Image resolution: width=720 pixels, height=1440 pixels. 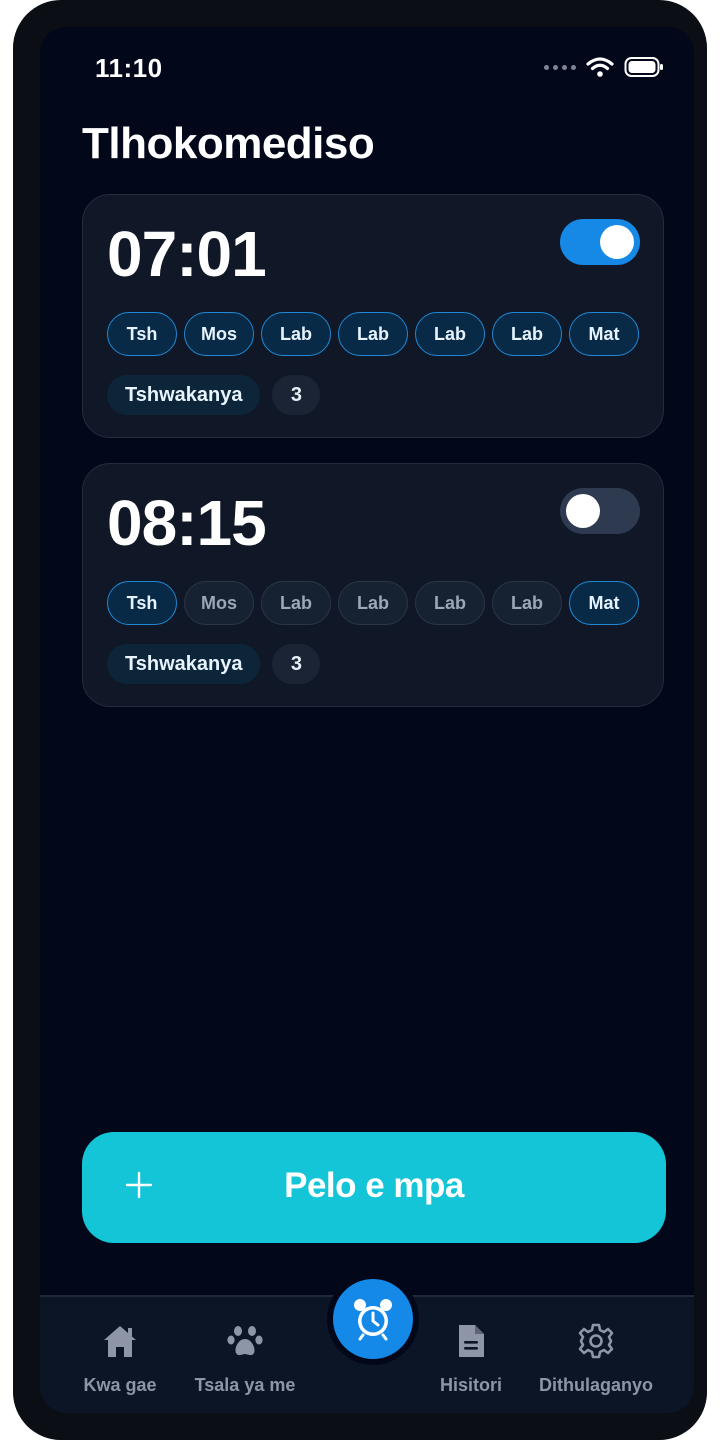 What do you see at coordinates (245, 1358) in the screenshot?
I see `tab-pet: Tsala ya me` at bounding box center [245, 1358].